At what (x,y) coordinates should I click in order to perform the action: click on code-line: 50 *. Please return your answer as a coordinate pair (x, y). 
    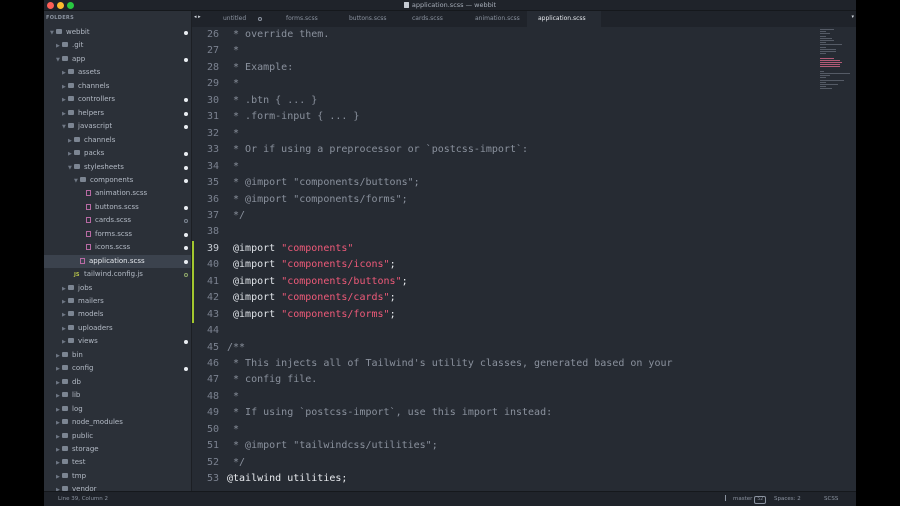
    Looking at the image, I should click on (524, 430).